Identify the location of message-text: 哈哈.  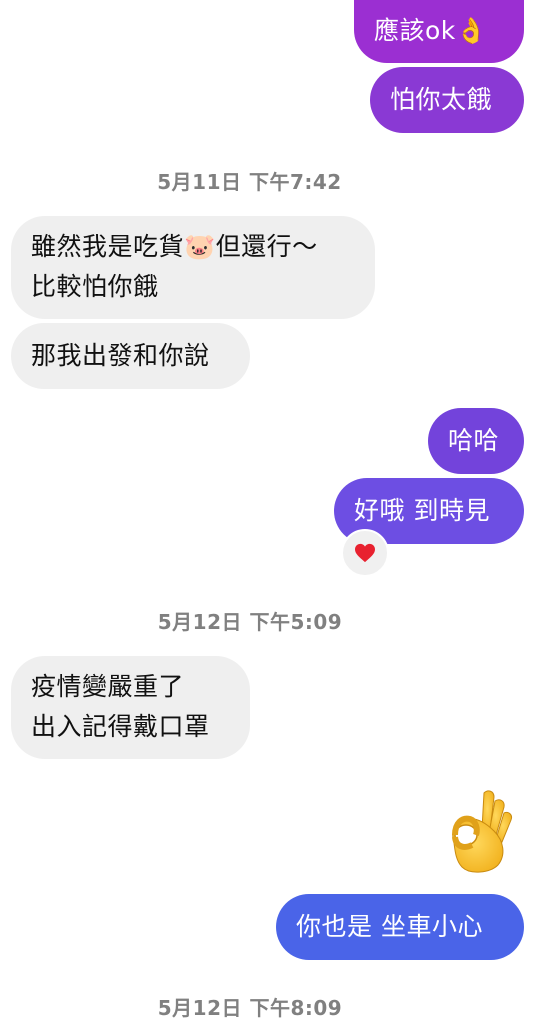
(474, 440).